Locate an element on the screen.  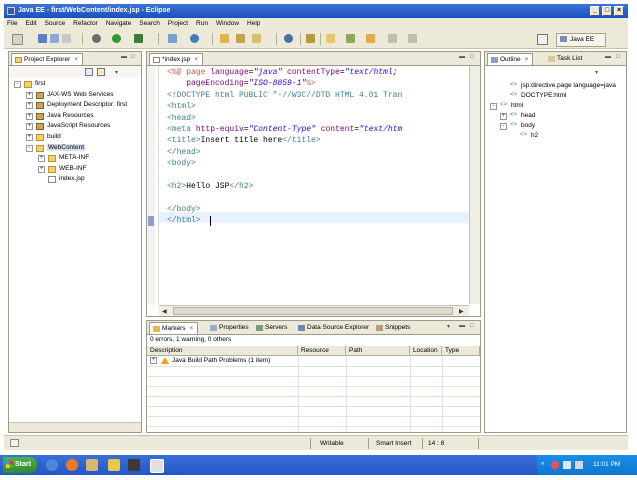
tab-index-jsp: *index.jsp × is located at coordinates (176, 59).